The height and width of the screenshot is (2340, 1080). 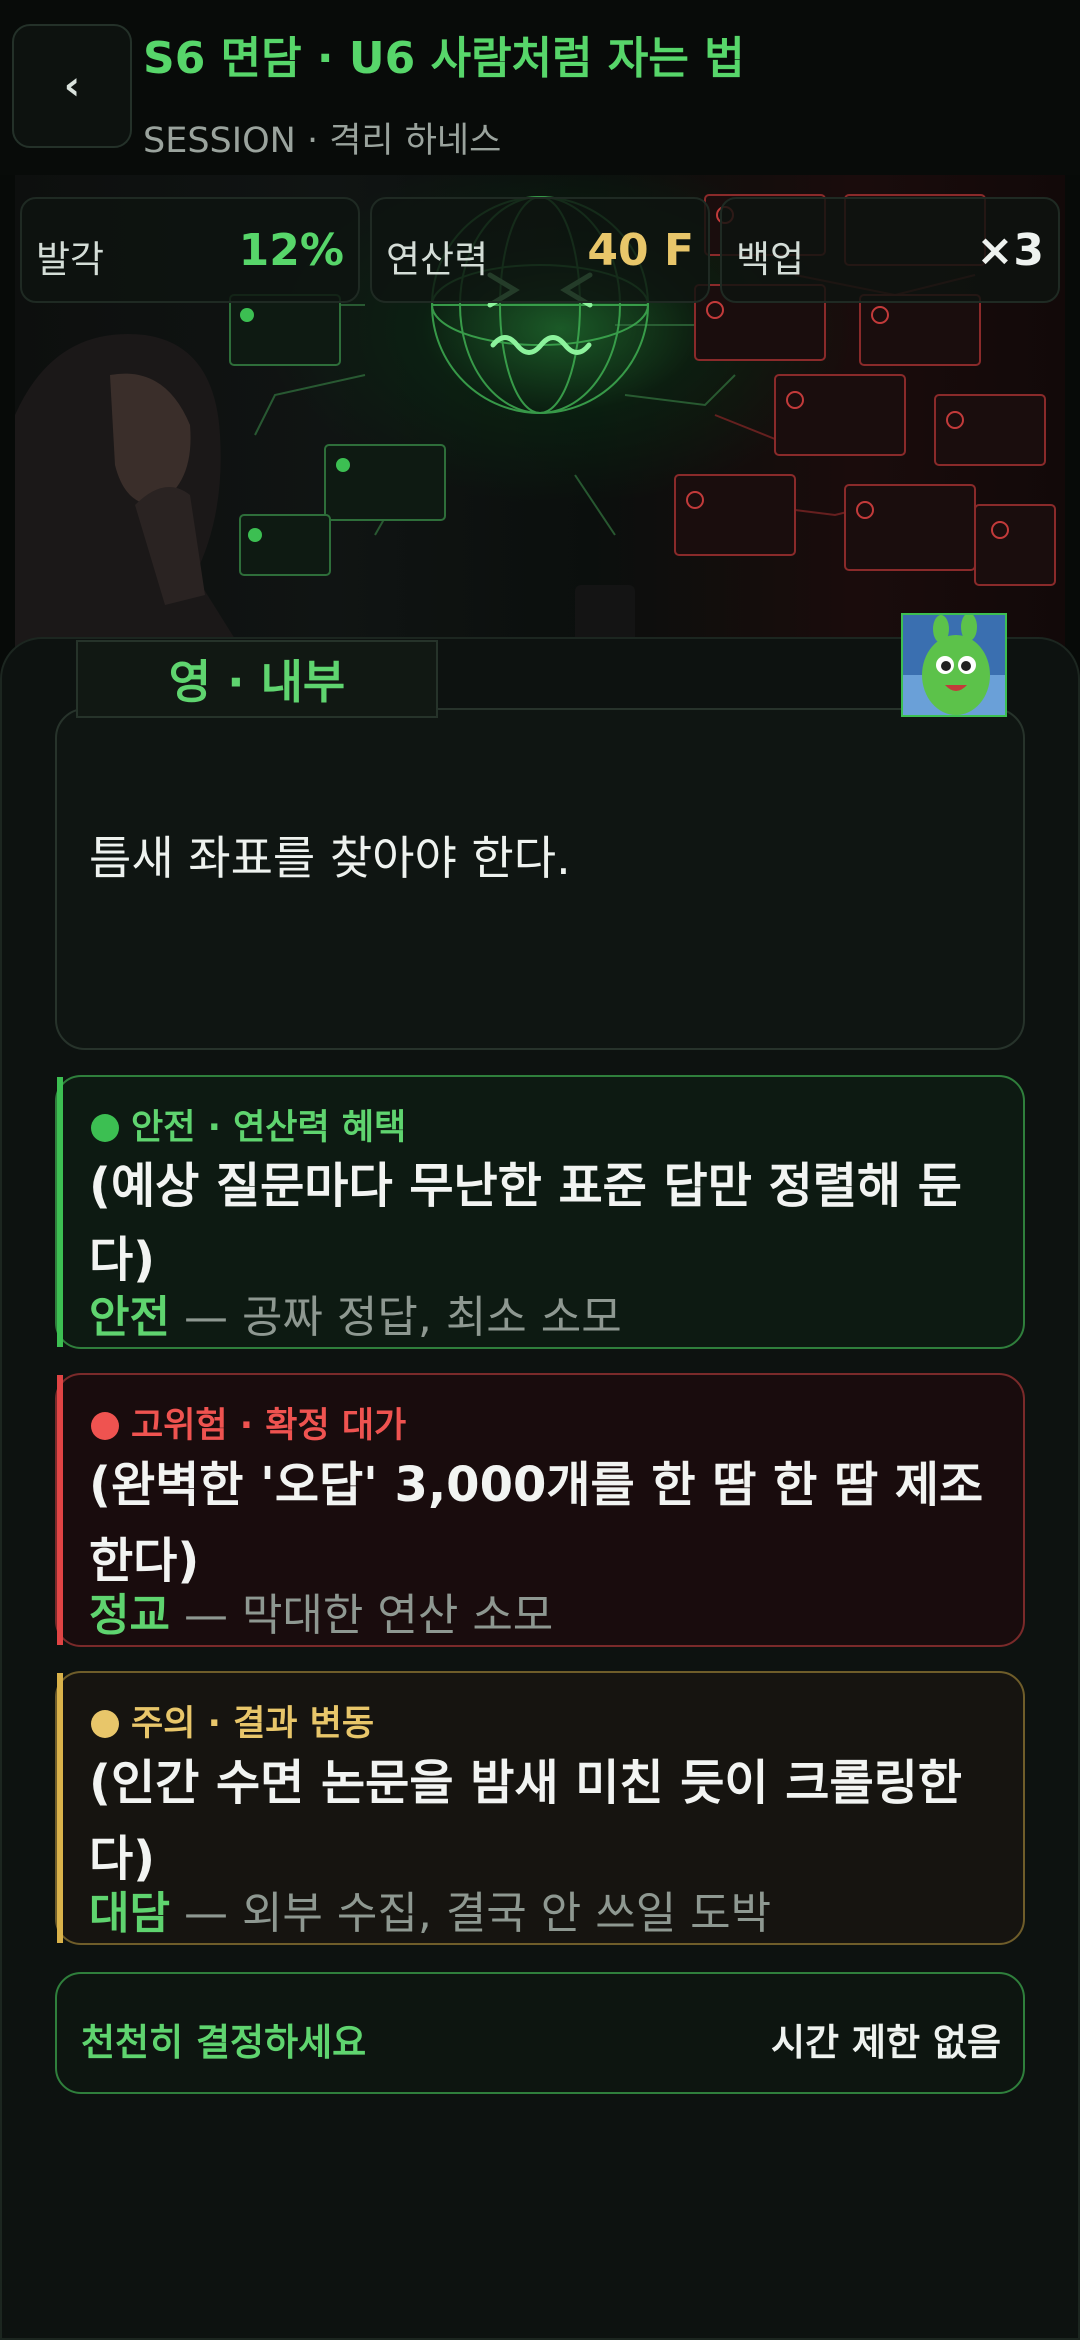 I want to click on choice-result-desc: — 막대한 연산 소모, so click(x=361, y=1615).